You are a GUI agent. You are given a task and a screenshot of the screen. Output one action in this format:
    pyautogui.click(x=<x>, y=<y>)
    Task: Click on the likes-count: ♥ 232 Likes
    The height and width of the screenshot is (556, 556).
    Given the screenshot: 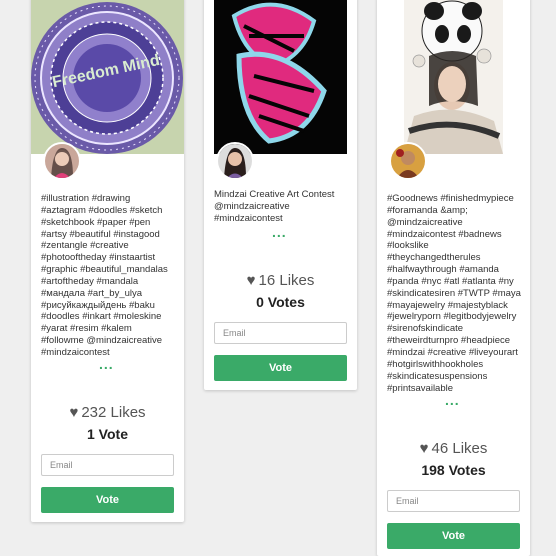 What is the action you would take?
    pyautogui.click(x=107, y=412)
    